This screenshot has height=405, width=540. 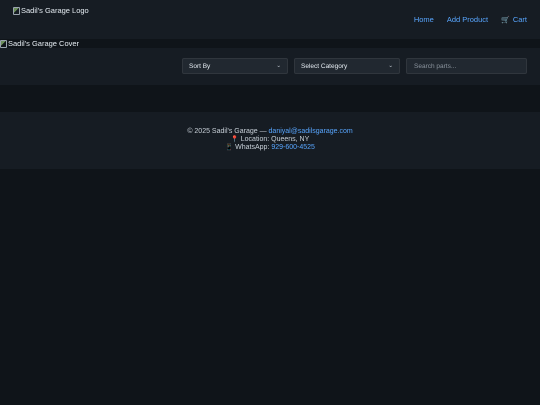 What do you see at coordinates (311, 131) in the screenshot?
I see `footer-email-link: daniyal@sadilsgarage.com` at bounding box center [311, 131].